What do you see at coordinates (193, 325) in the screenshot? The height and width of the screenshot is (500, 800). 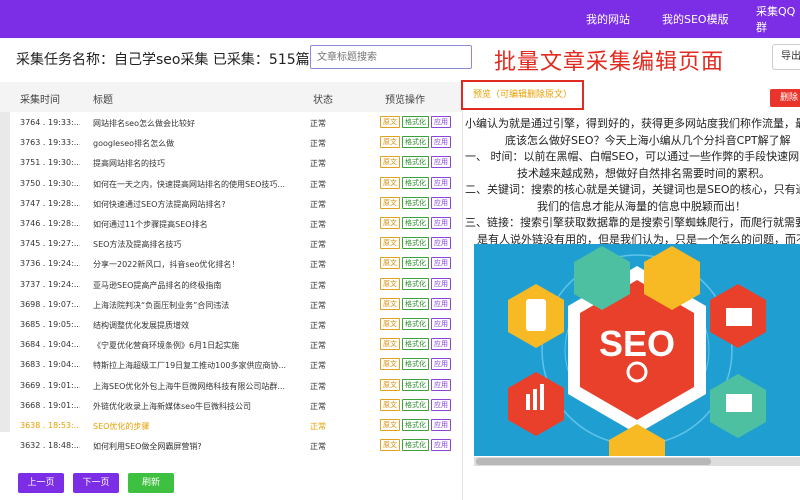 I see `row-title: 结构调整优化发展提质增效` at bounding box center [193, 325].